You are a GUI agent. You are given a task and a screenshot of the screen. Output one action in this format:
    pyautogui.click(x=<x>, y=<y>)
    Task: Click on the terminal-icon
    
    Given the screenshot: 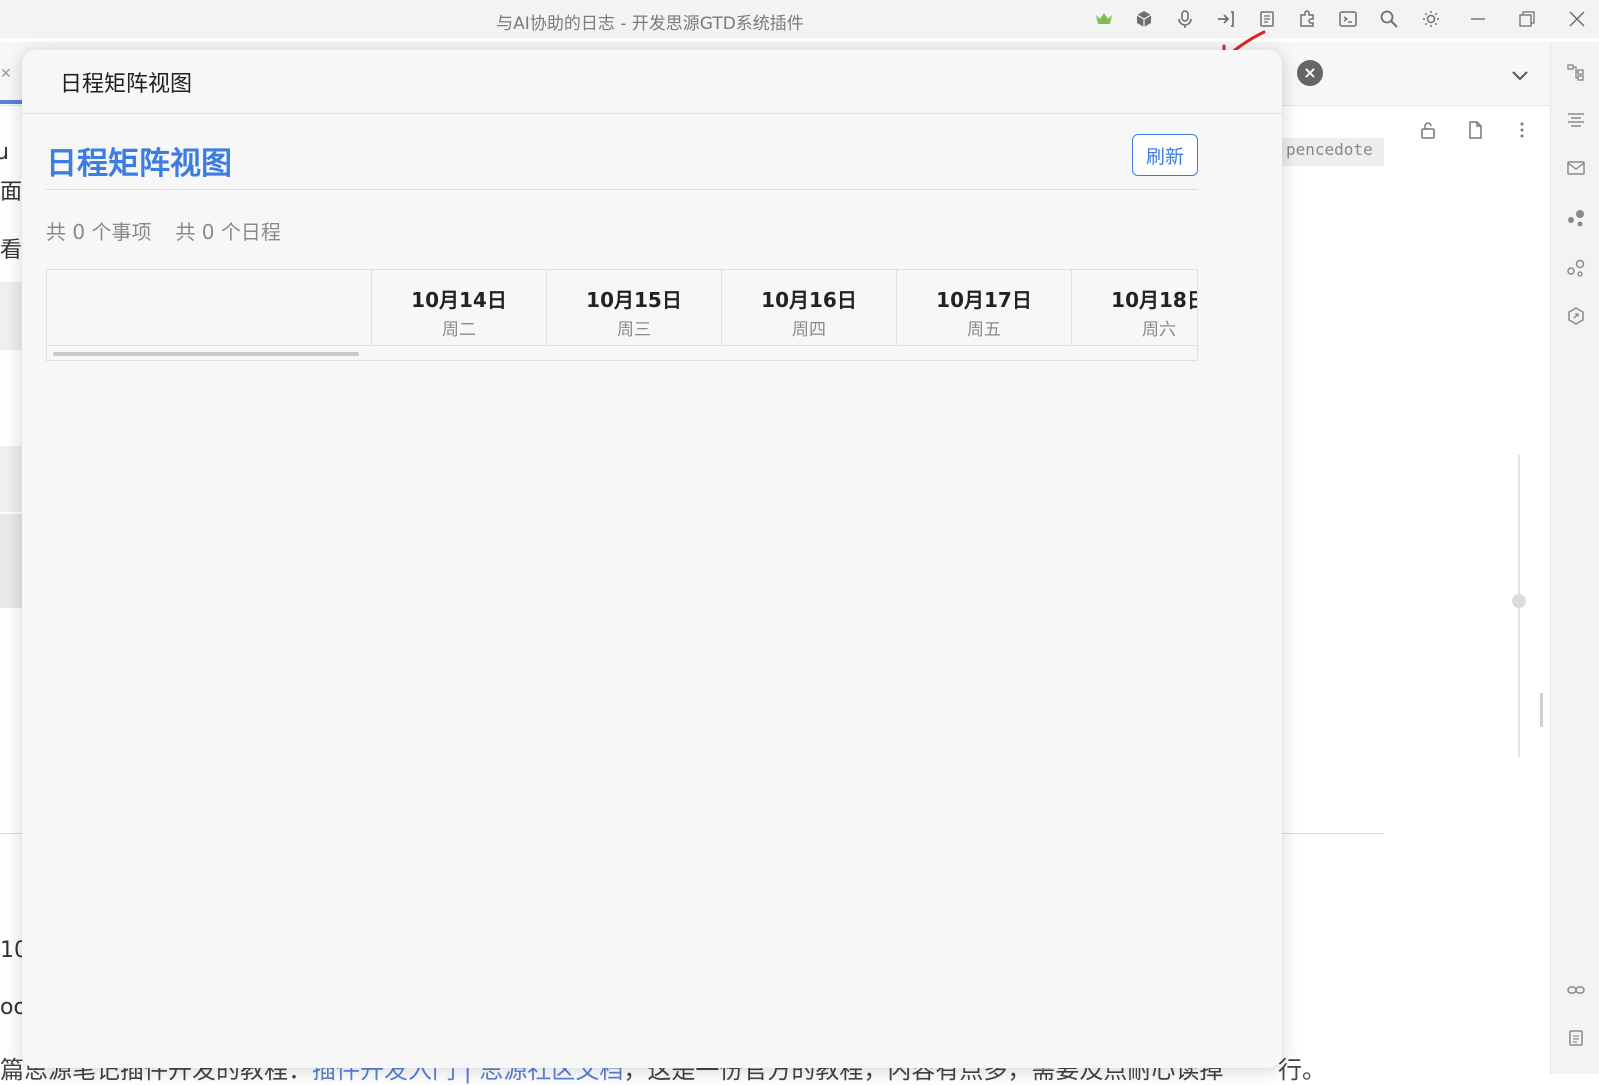 What is the action you would take?
    pyautogui.click(x=1348, y=19)
    